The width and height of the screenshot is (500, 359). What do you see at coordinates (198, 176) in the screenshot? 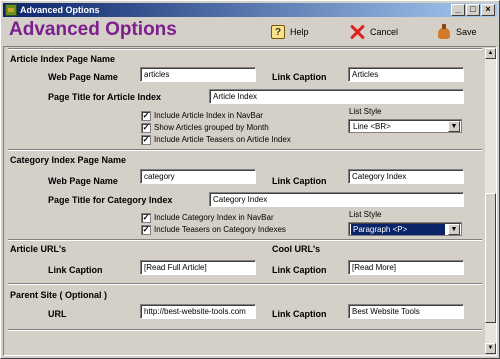
I see `category-web-page-name-field: category` at bounding box center [198, 176].